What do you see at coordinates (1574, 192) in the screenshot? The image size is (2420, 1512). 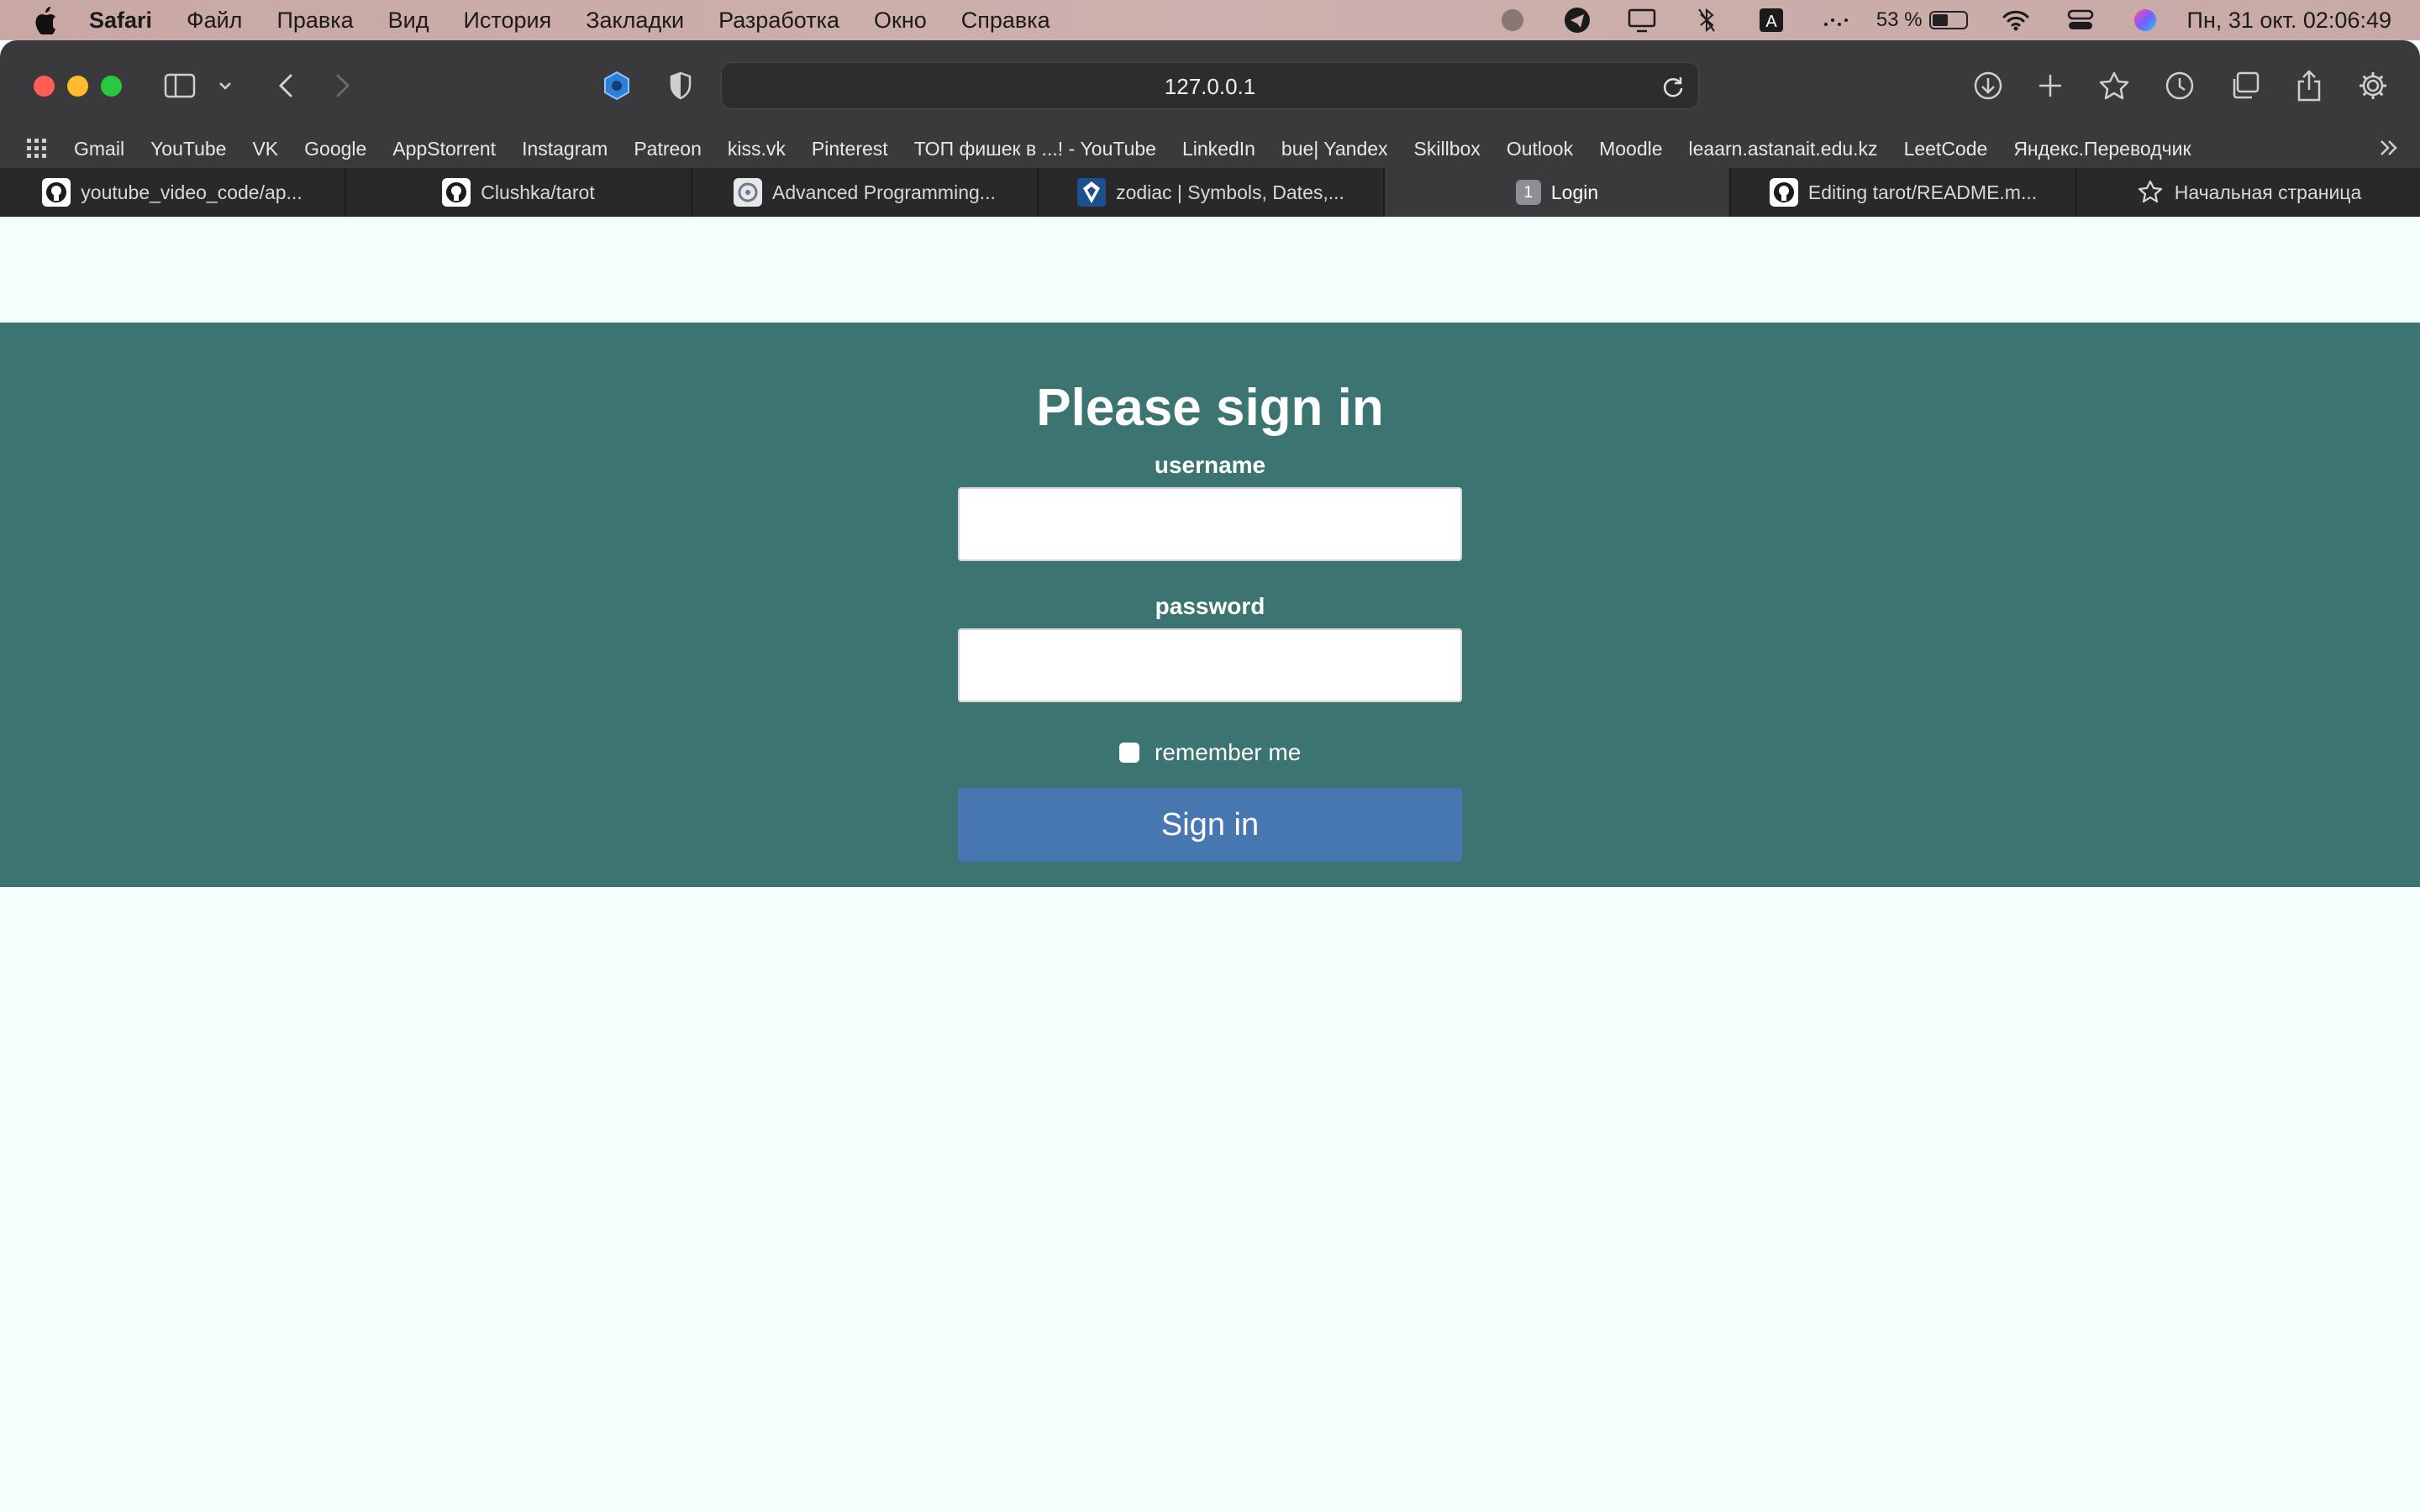 I see `tab-label: Login` at bounding box center [1574, 192].